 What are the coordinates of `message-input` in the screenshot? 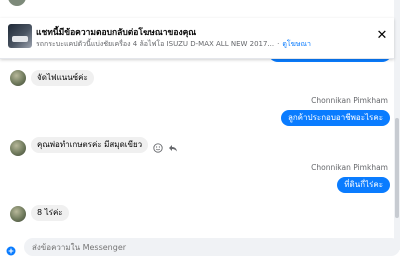 It's located at (212, 247).